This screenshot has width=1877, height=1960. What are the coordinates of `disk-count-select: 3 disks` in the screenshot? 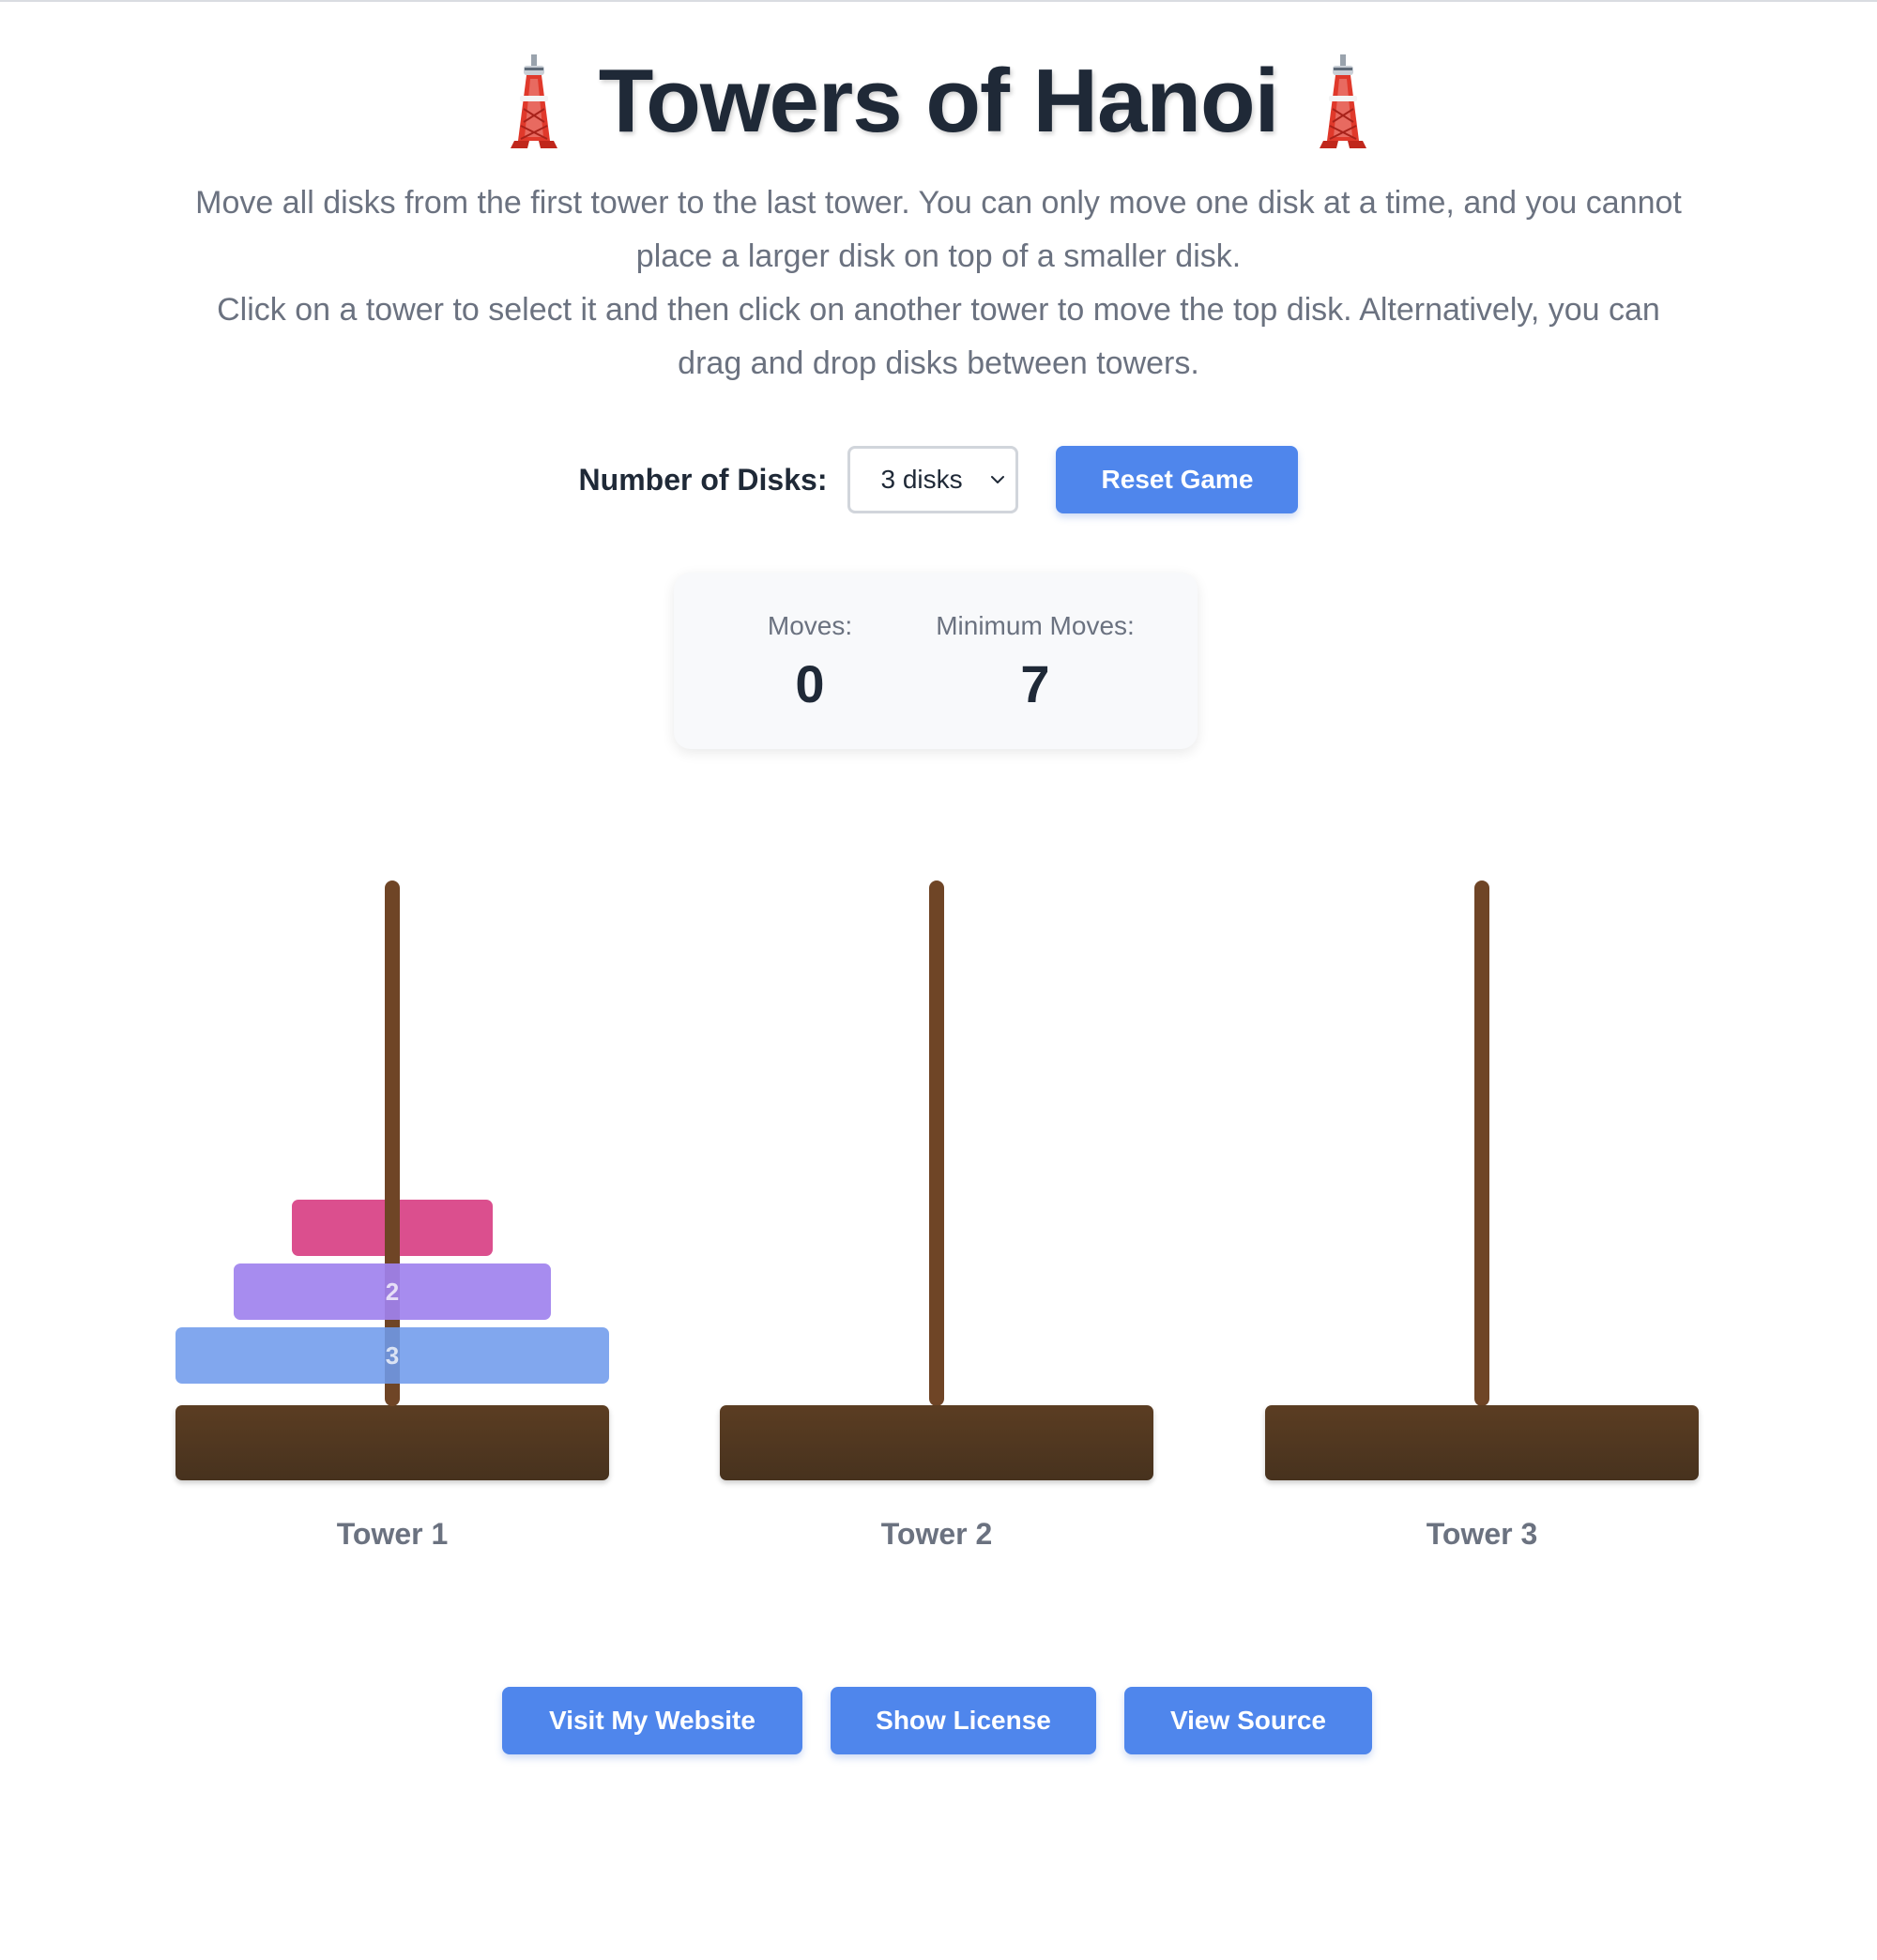 It's located at (933, 479).